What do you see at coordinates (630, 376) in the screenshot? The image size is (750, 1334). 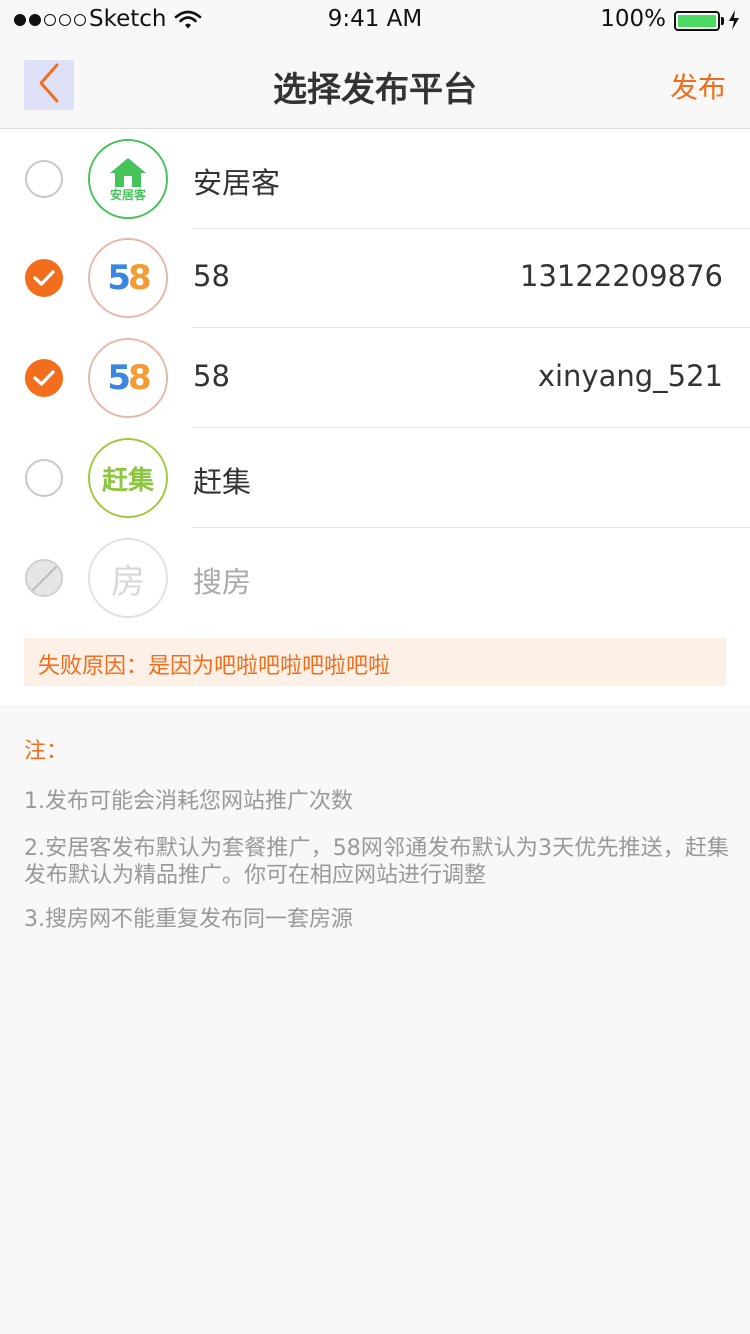 I see `platform-account: xinyang_521` at bounding box center [630, 376].